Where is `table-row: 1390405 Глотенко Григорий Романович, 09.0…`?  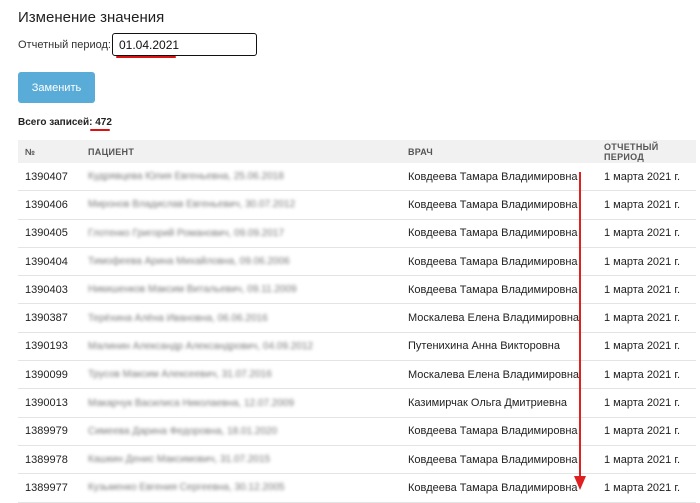
table-row: 1390405 Глотенко Григорий Романович, 09.0… is located at coordinates (357, 233).